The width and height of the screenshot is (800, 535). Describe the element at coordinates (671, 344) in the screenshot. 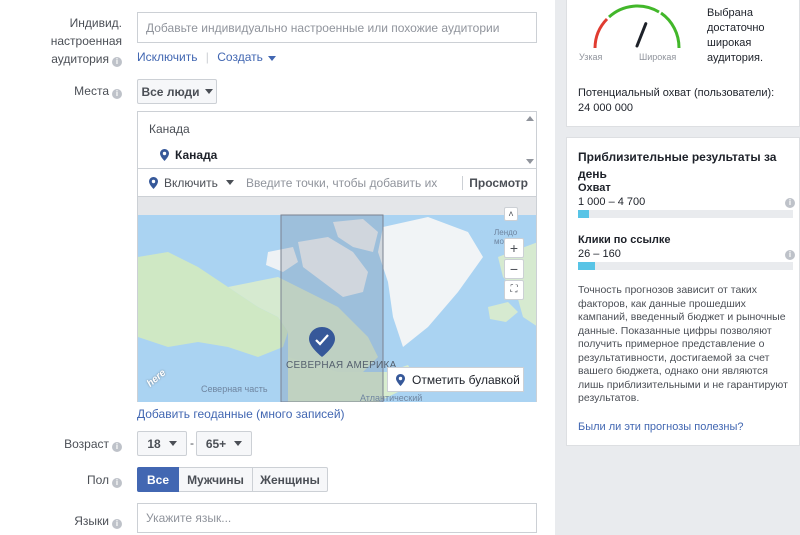

I see `disclaimer-line: получить примерное представление о` at that location.